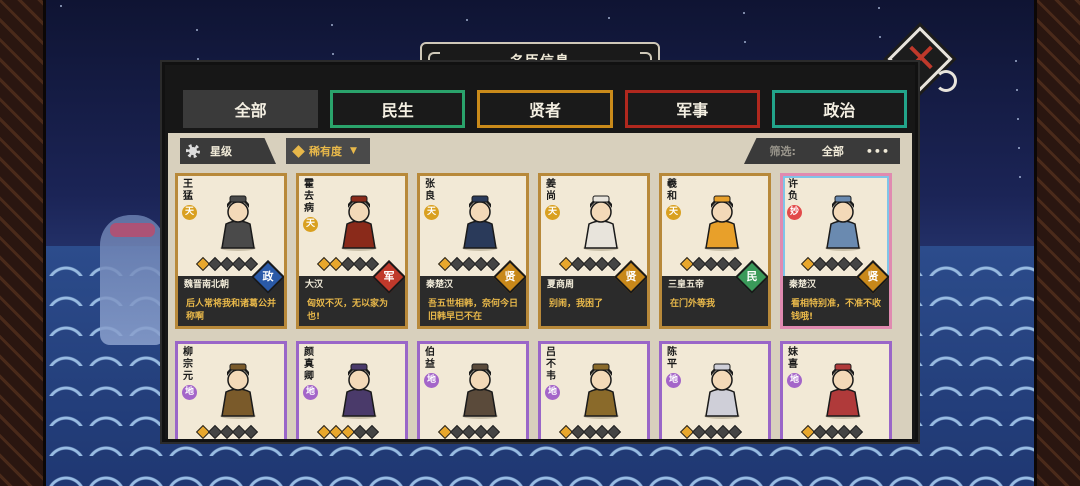 This screenshot has height=486, width=1080. I want to click on filter-dropdown: 筛选: 全部 •••, so click(822, 151).